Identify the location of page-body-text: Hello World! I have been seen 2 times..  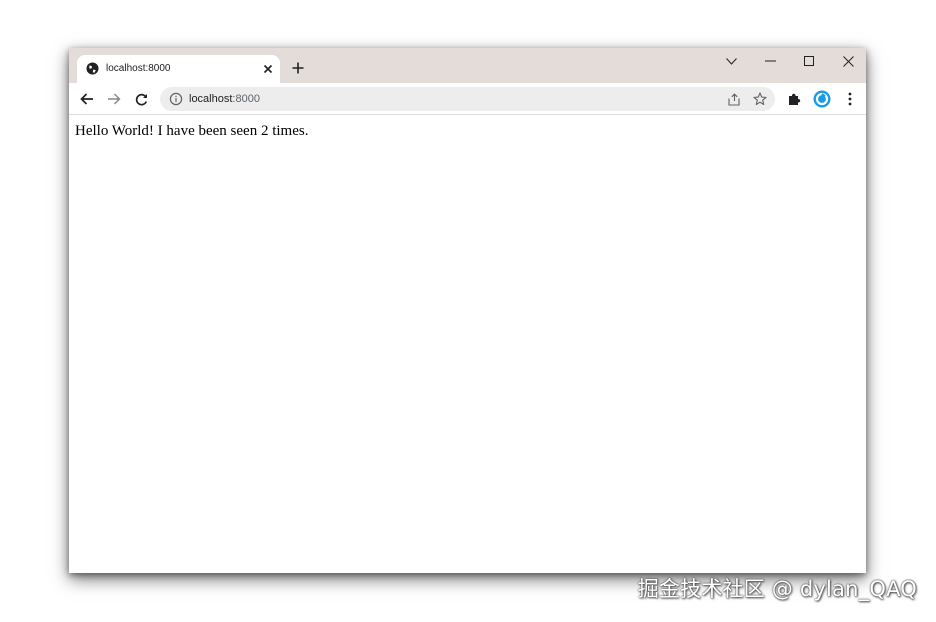
(192, 131).